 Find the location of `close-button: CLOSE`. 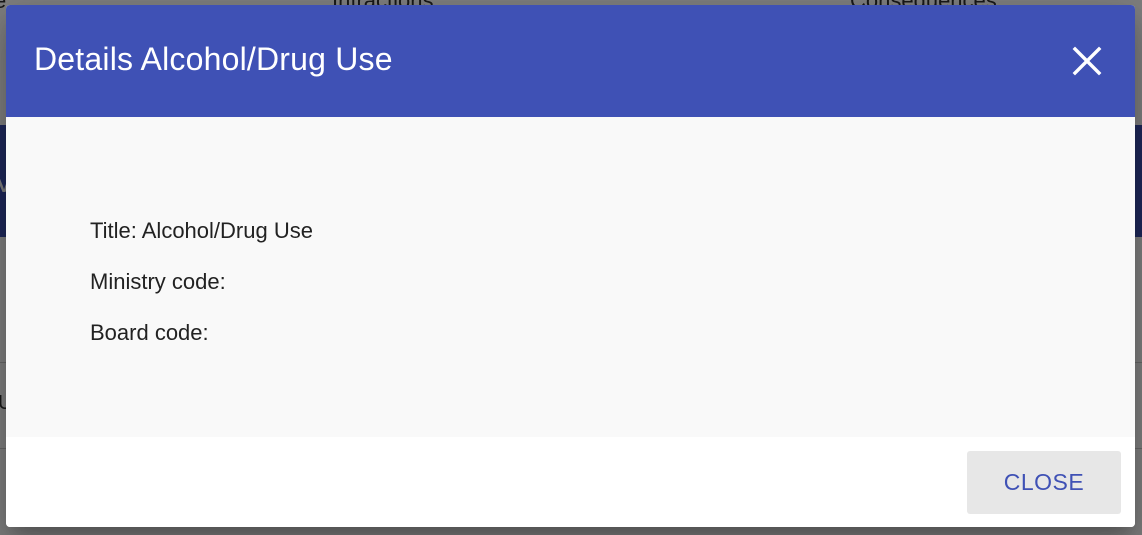

close-button: CLOSE is located at coordinates (1044, 482).